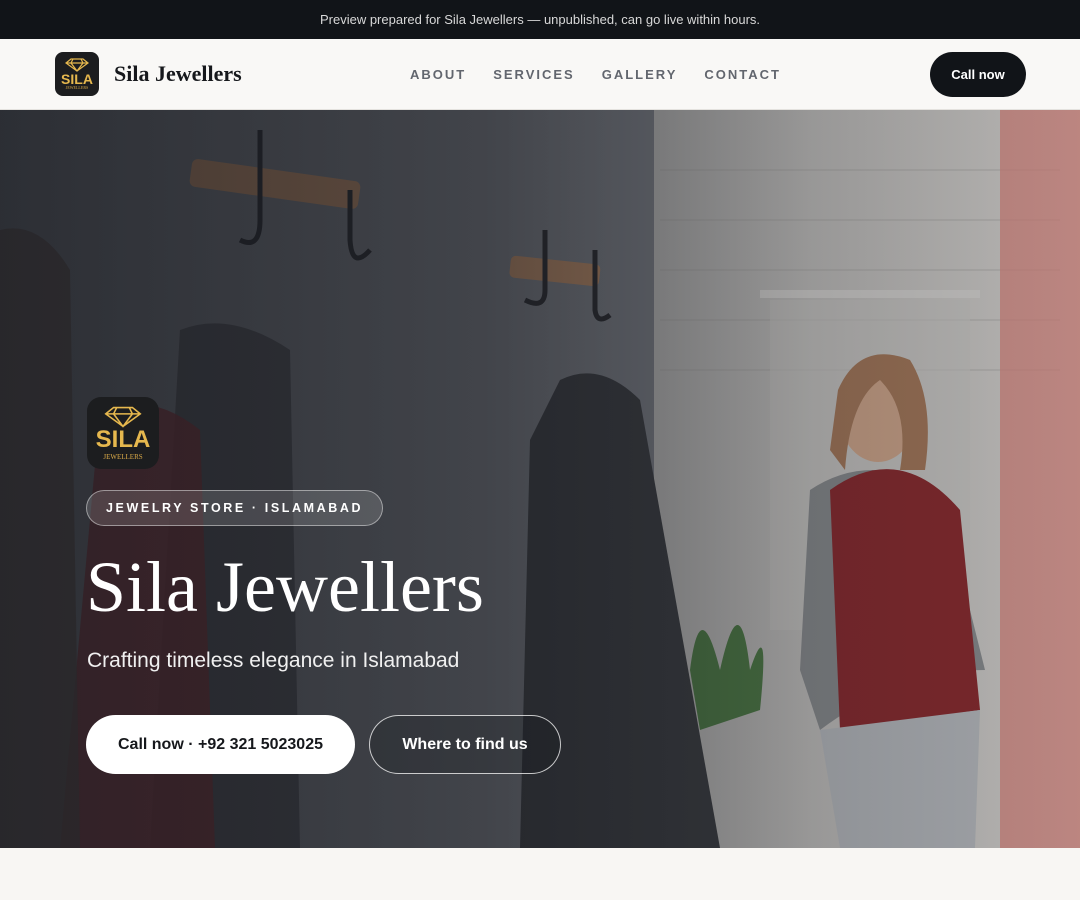 The width and height of the screenshot is (1080, 900). What do you see at coordinates (220, 744) in the screenshot?
I see `call-now-button: Call now · +92 321 5023025` at bounding box center [220, 744].